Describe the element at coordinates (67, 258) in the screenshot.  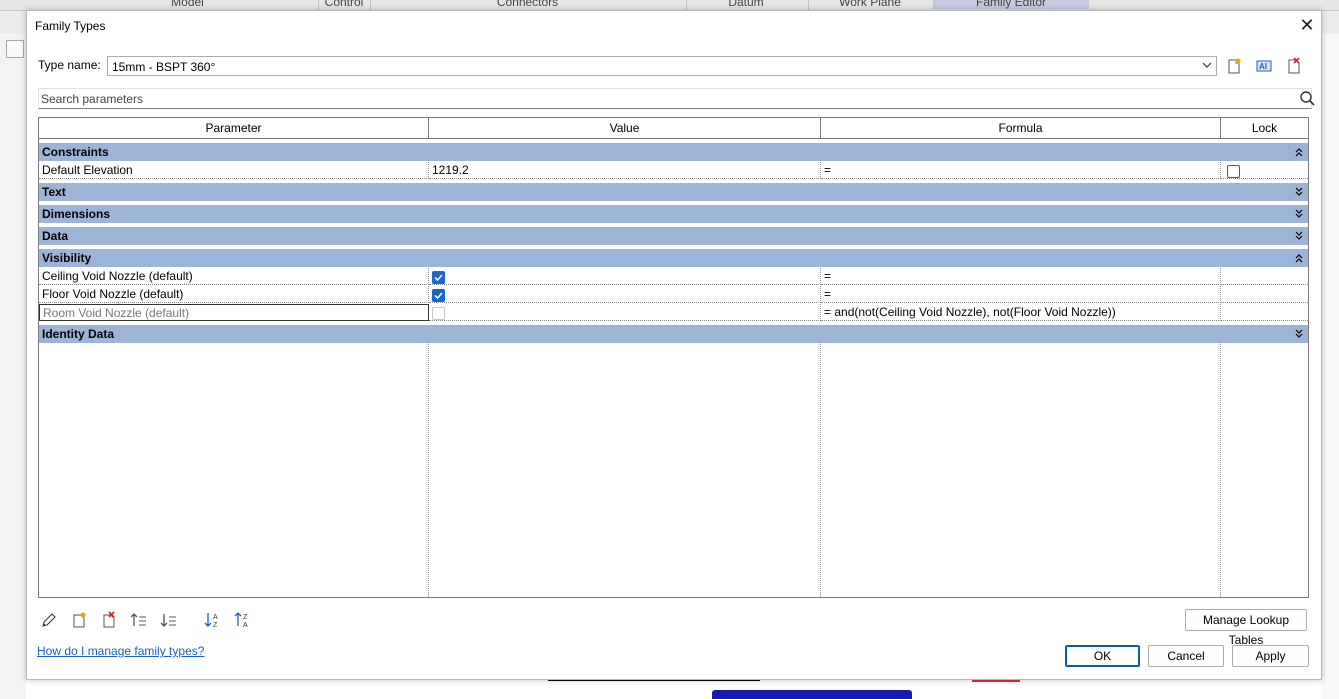
I see `group-label: Visibility` at that location.